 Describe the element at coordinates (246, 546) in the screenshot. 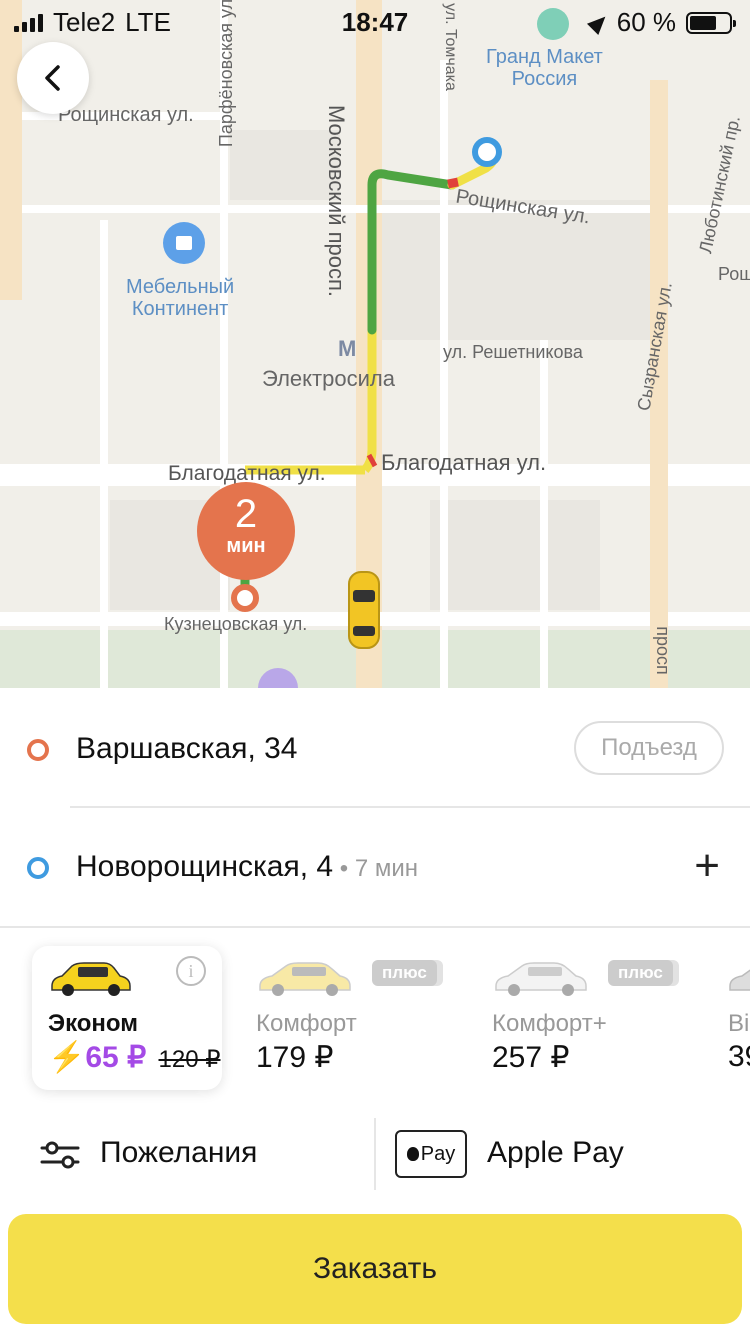

I see `eta-unit: мин` at that location.